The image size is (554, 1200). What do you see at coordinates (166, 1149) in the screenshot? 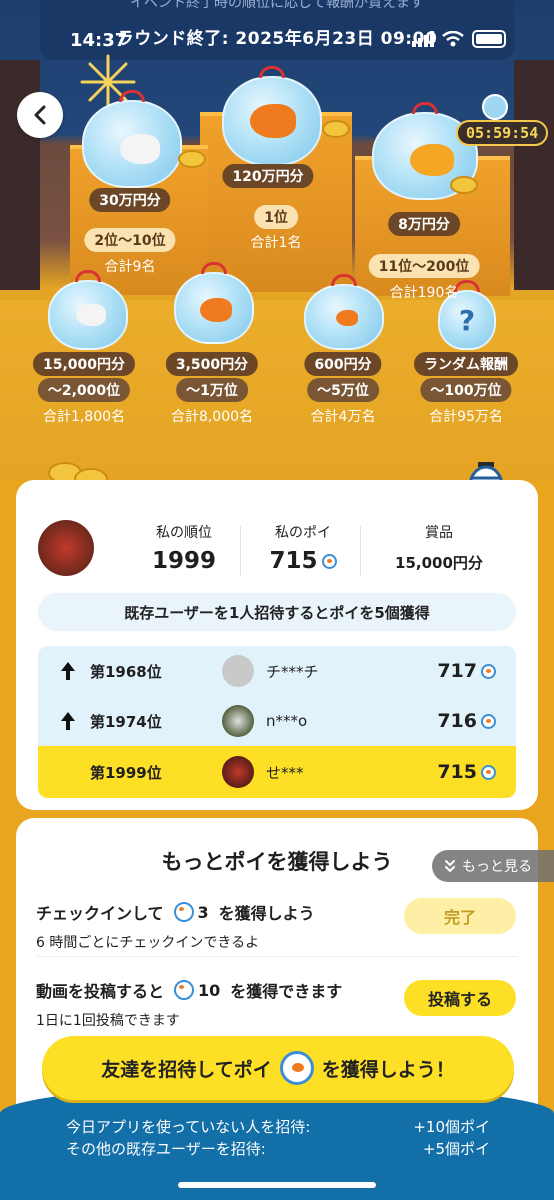
I see `invite-bonus-label: その他の既存ユーザーを招待:` at bounding box center [166, 1149].